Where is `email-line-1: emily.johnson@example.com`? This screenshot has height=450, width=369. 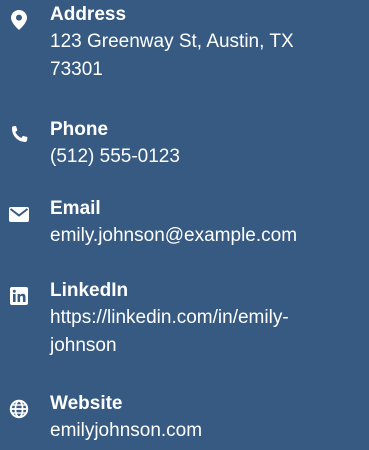
email-line-1: emily.johnson@example.com is located at coordinates (174, 235).